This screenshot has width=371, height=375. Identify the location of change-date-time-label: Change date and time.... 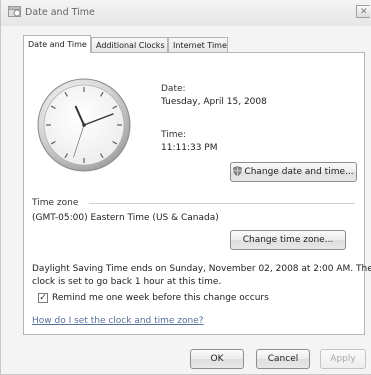
(299, 172).